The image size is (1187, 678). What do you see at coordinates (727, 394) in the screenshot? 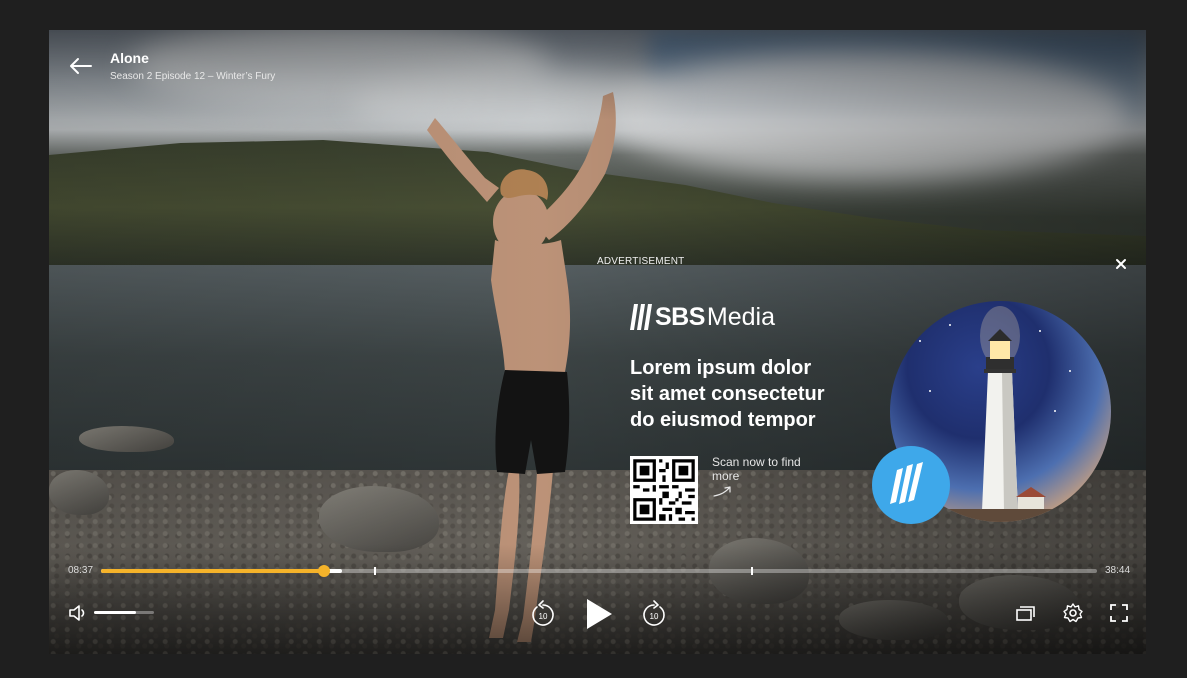
I see `headline-line: sit amet consectetur` at bounding box center [727, 394].